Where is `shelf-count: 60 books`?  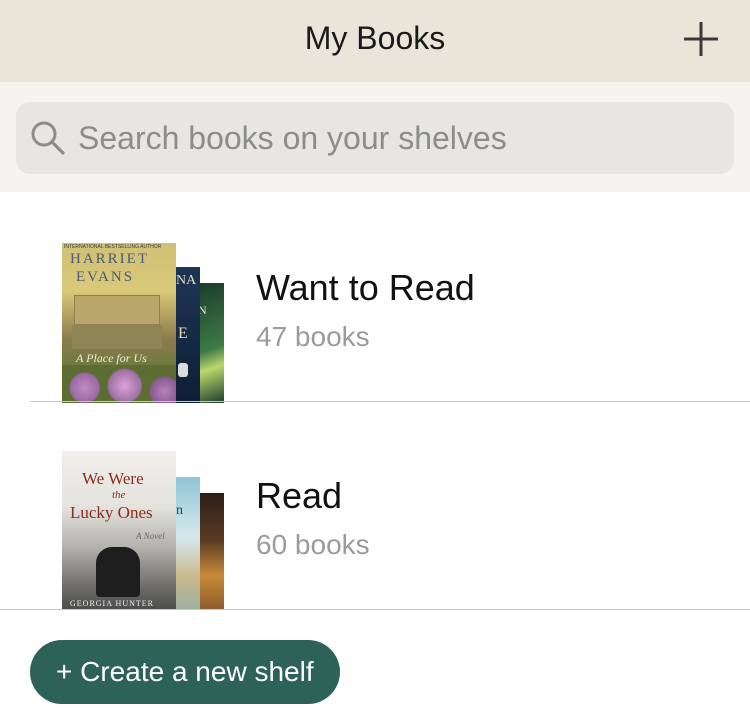
shelf-count: 60 books is located at coordinates (313, 544).